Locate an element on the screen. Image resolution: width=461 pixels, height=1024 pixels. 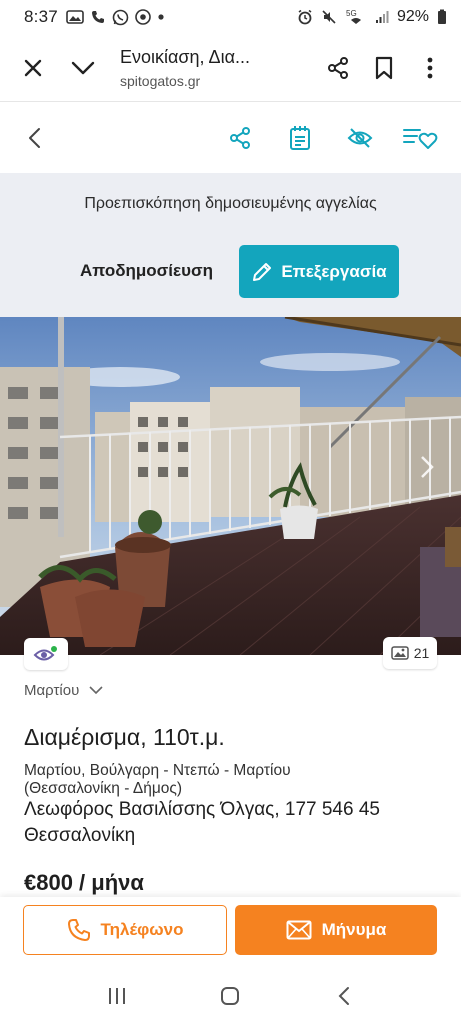
close-icon is located at coordinates (33, 67).